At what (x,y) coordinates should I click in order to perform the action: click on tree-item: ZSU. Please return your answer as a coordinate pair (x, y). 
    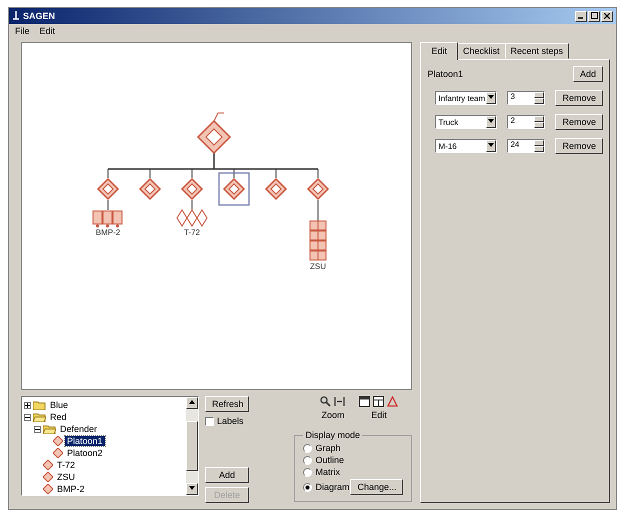
    Looking at the image, I should click on (66, 477).